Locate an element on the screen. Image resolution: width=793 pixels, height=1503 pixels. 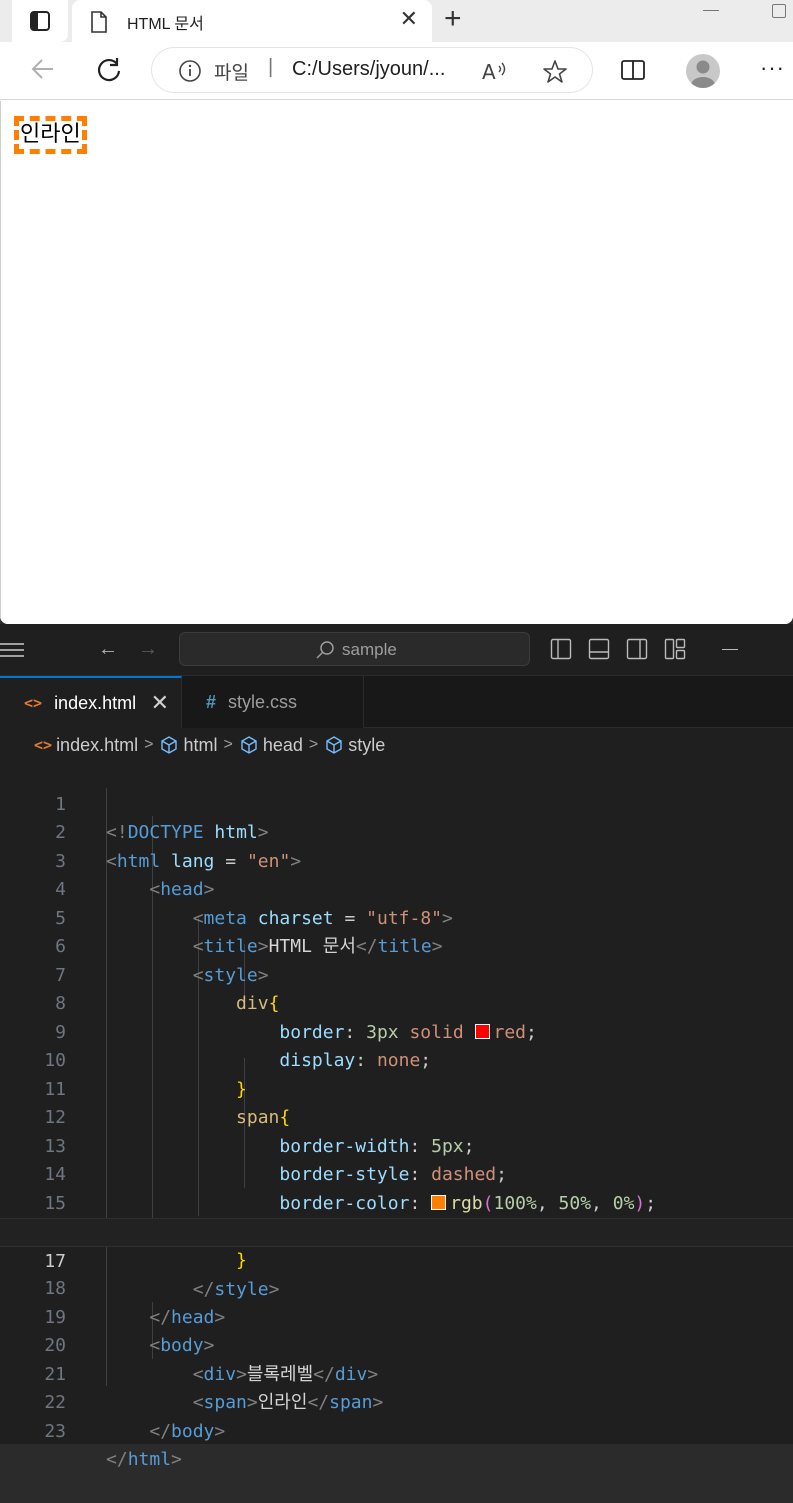
code-line: 18 </head> is located at coordinates (396, 1287).